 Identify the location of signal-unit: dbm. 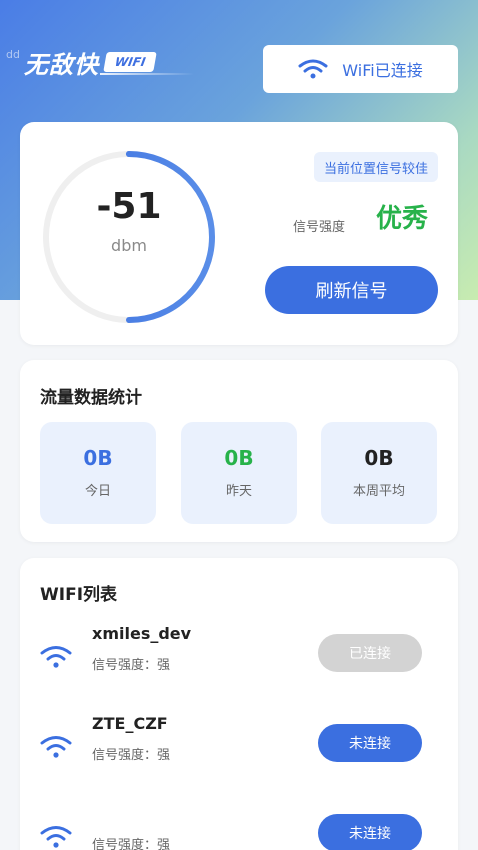
(129, 245).